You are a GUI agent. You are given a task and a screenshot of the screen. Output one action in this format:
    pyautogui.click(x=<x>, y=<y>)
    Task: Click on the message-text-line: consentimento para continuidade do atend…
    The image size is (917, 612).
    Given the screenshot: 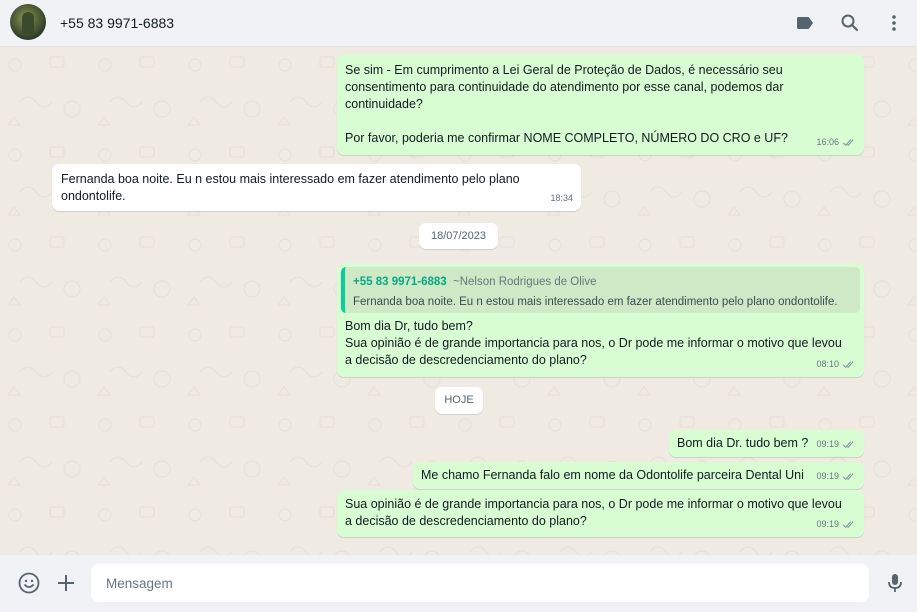 What is the action you would take?
    pyautogui.click(x=564, y=87)
    